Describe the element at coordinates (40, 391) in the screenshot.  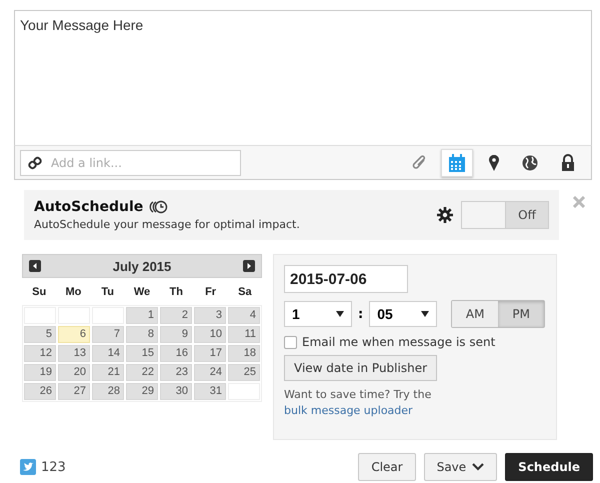
I see `calendar-day: 26` at that location.